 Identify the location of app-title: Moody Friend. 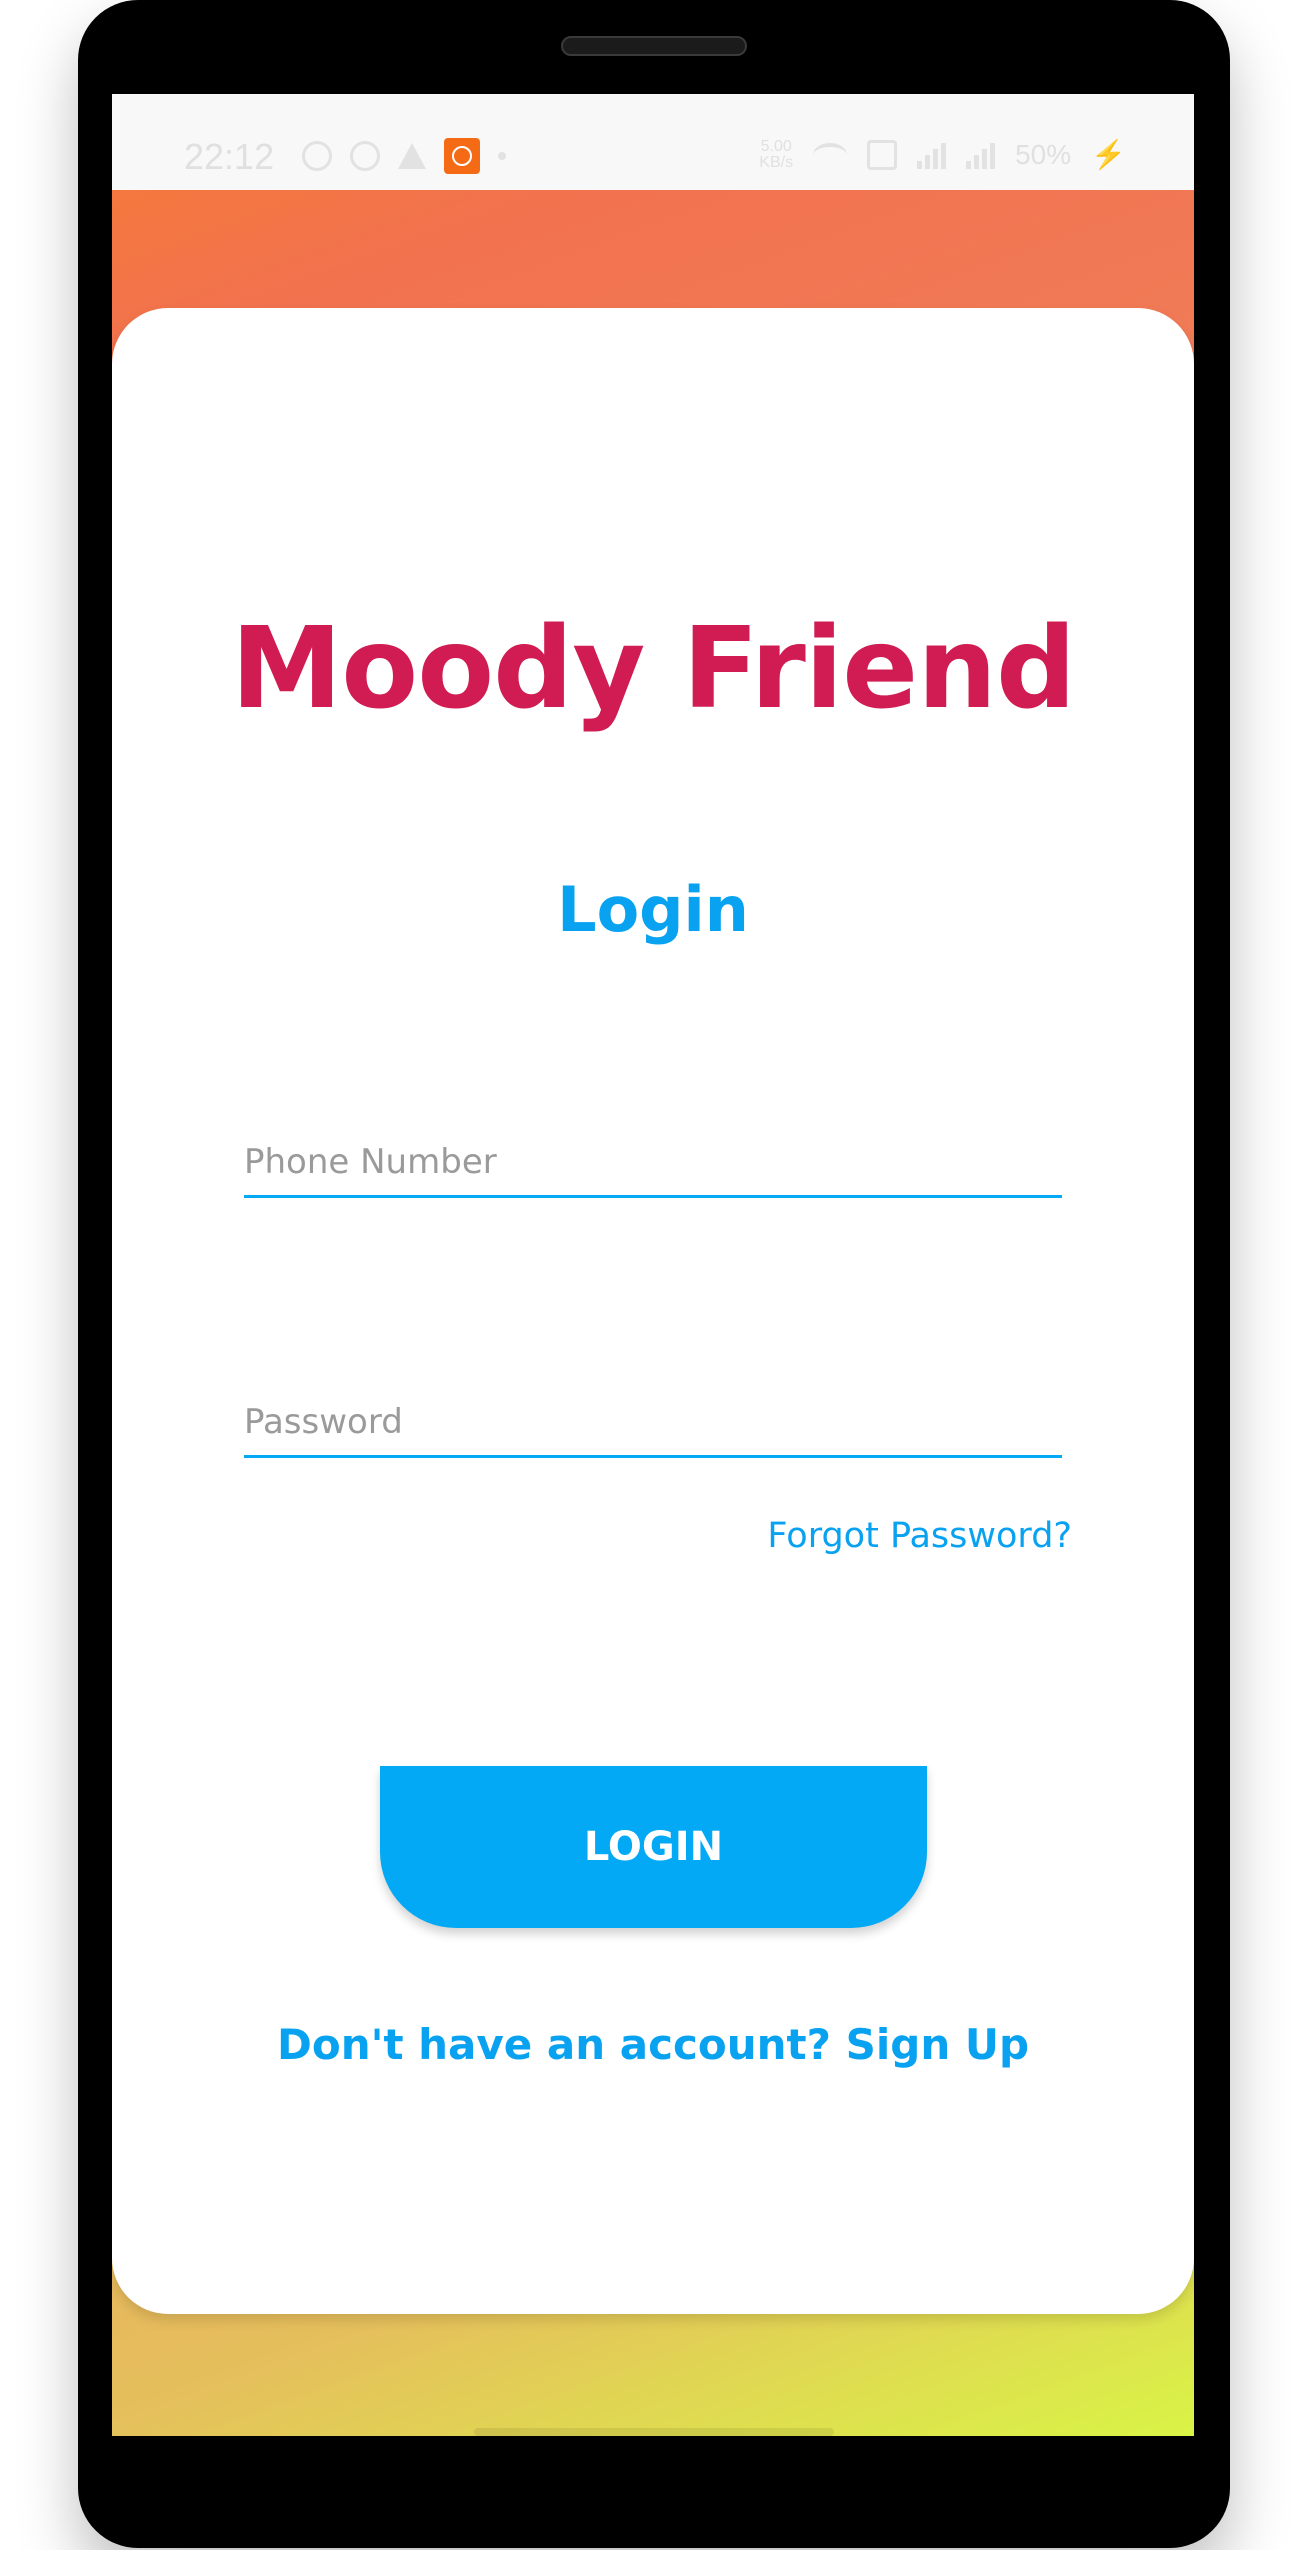
(653, 669).